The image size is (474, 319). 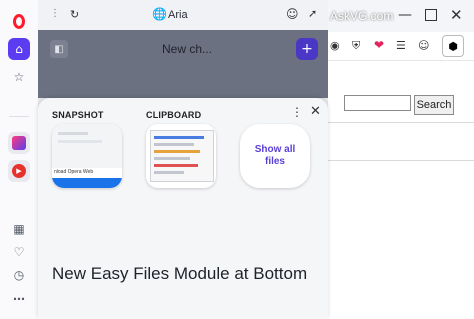 What do you see at coordinates (87, 183) in the screenshot?
I see `thumbnail-blue-bar` at bounding box center [87, 183].